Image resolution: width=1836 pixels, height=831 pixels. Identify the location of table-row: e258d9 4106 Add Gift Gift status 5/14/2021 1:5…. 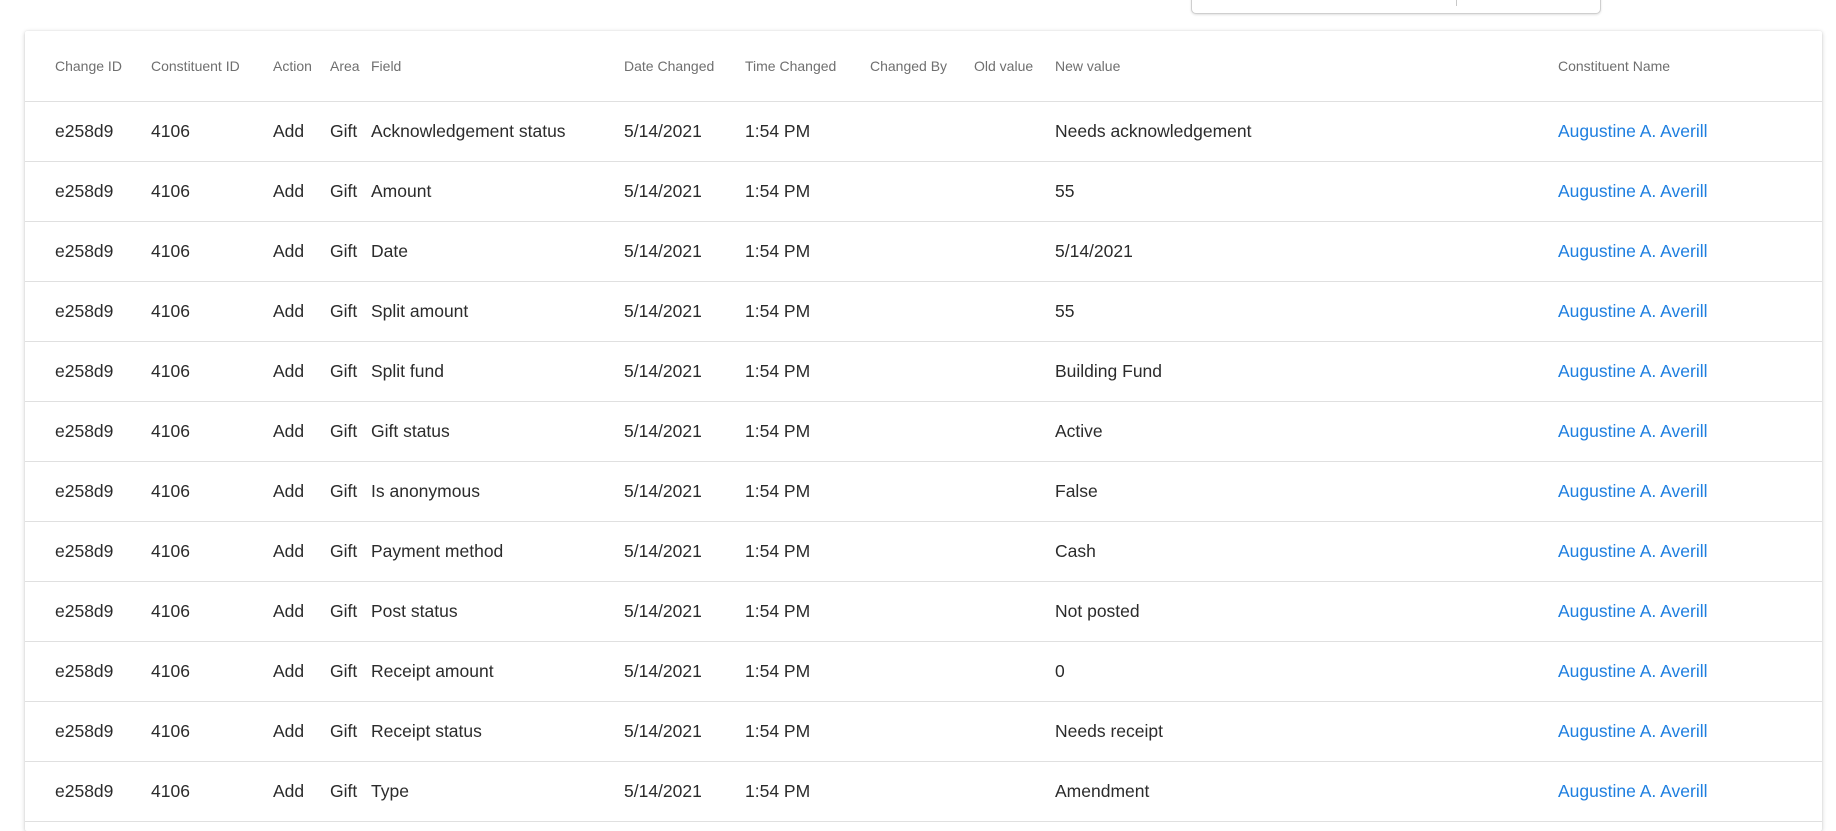
(923, 431).